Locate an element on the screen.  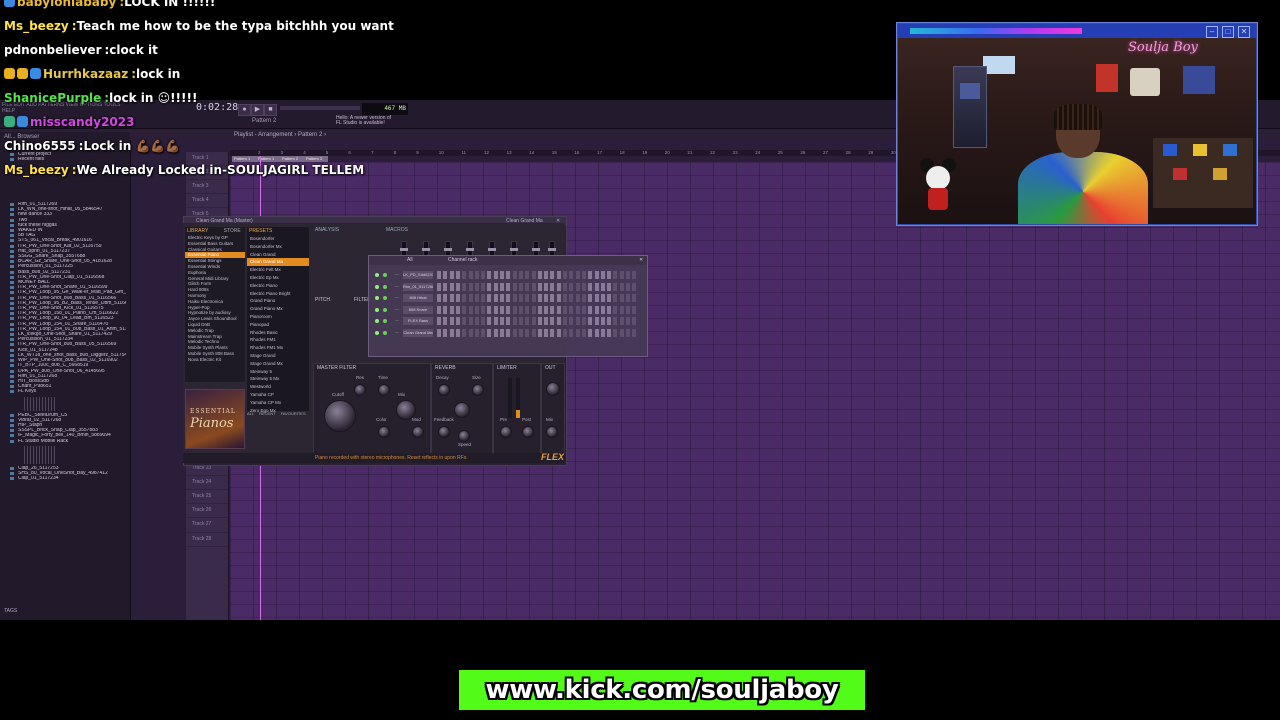
browser-file: FL Studio Mobile Rack is located at coordinates (66, 441).